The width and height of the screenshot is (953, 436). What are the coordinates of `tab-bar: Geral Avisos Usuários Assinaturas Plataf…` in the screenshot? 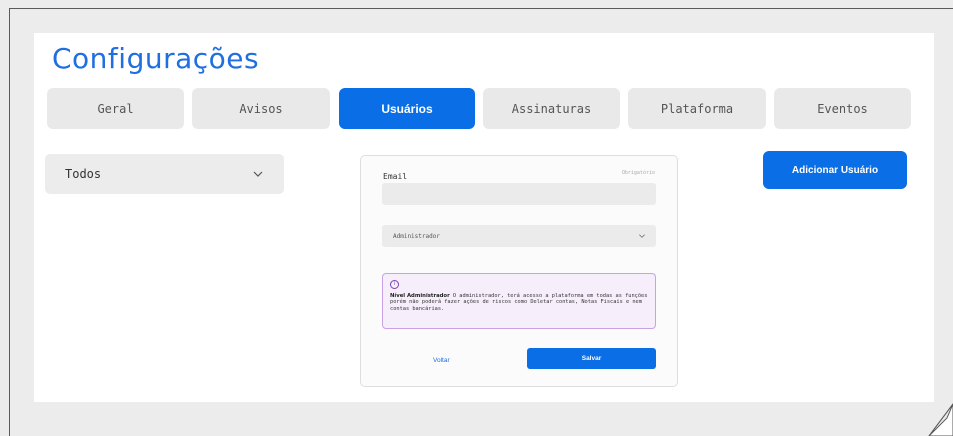 It's located at (479, 108).